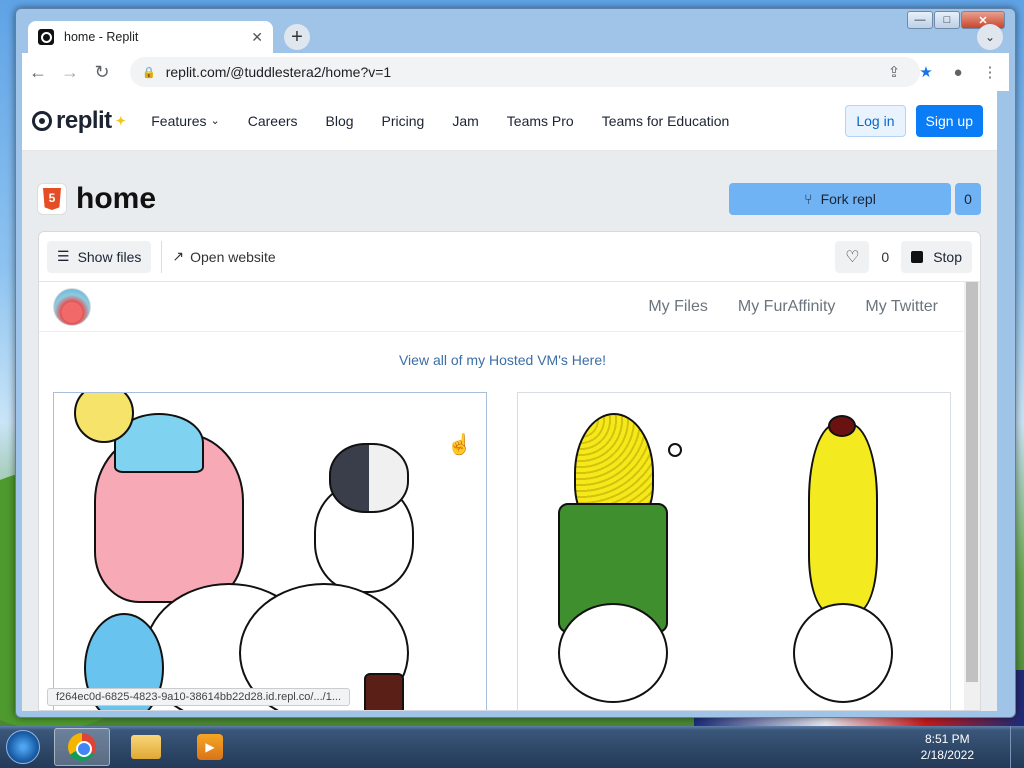 This screenshot has height=768, width=1024. Describe the element at coordinates (233, 256) in the screenshot. I see `open-website-label: Open website` at that location.